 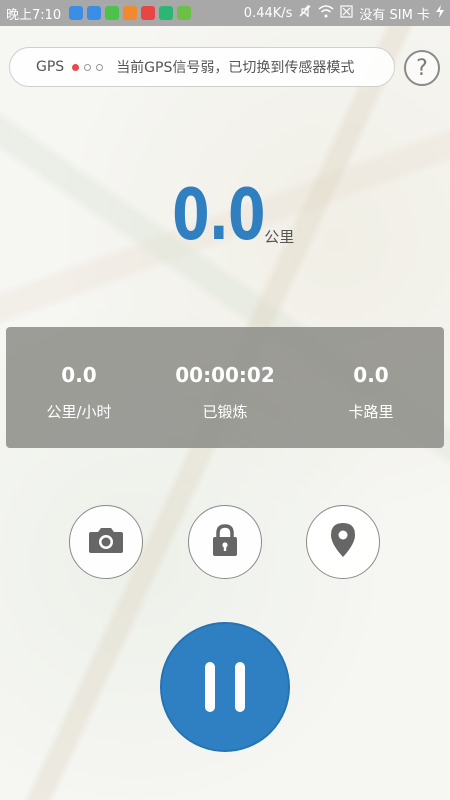 What do you see at coordinates (34, 15) in the screenshot?
I see `status-time: 晚上7:10` at bounding box center [34, 15].